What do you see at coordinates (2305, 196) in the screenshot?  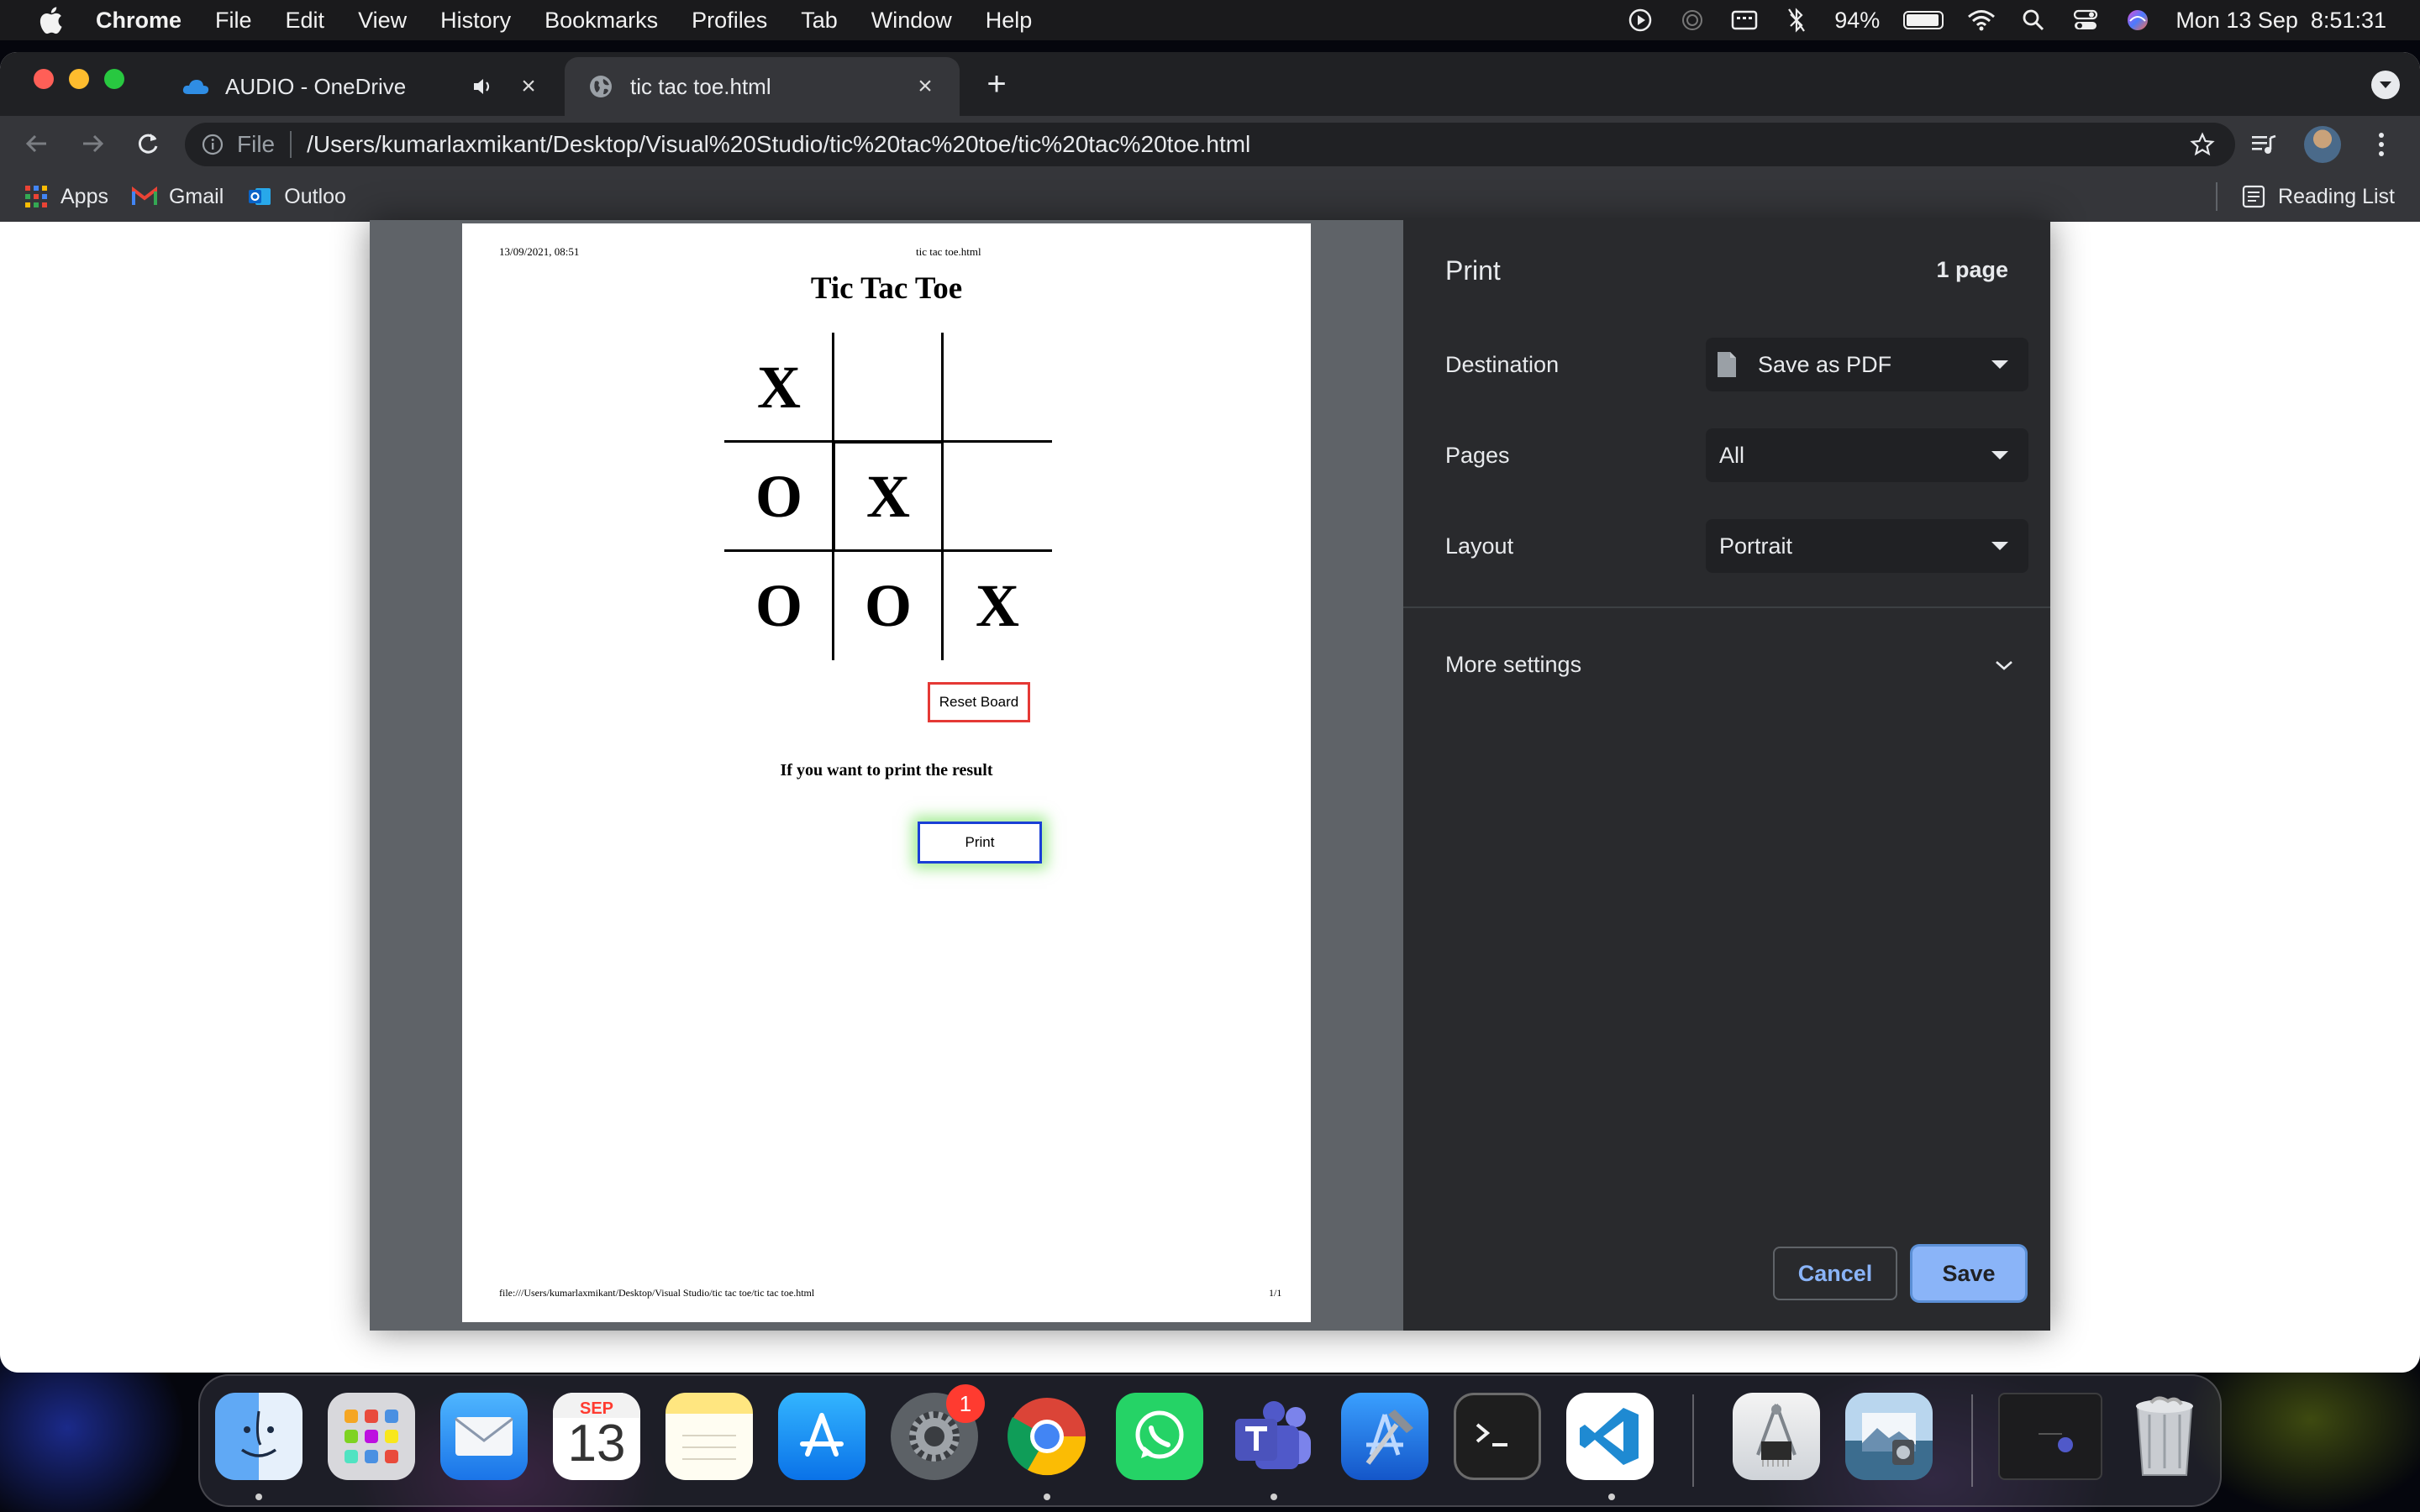 I see `reading-list: Reading List` at bounding box center [2305, 196].